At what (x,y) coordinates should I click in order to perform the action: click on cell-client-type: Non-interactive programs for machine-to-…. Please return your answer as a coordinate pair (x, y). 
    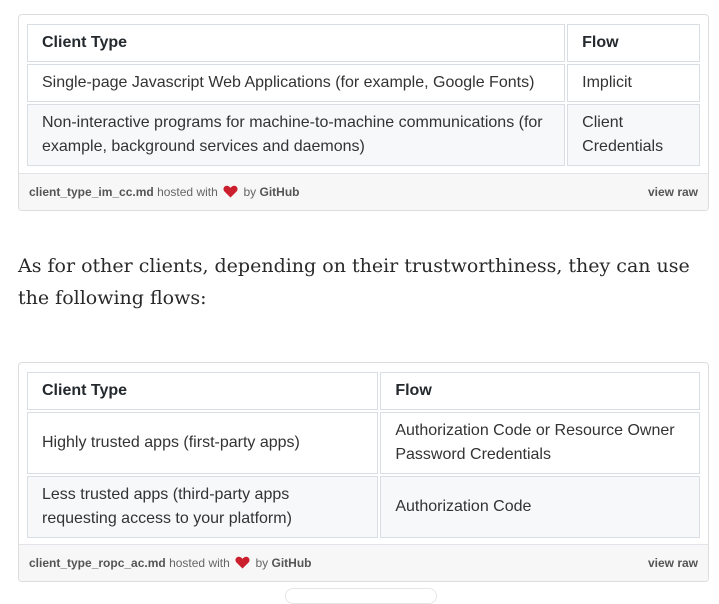
    Looking at the image, I should click on (296, 135).